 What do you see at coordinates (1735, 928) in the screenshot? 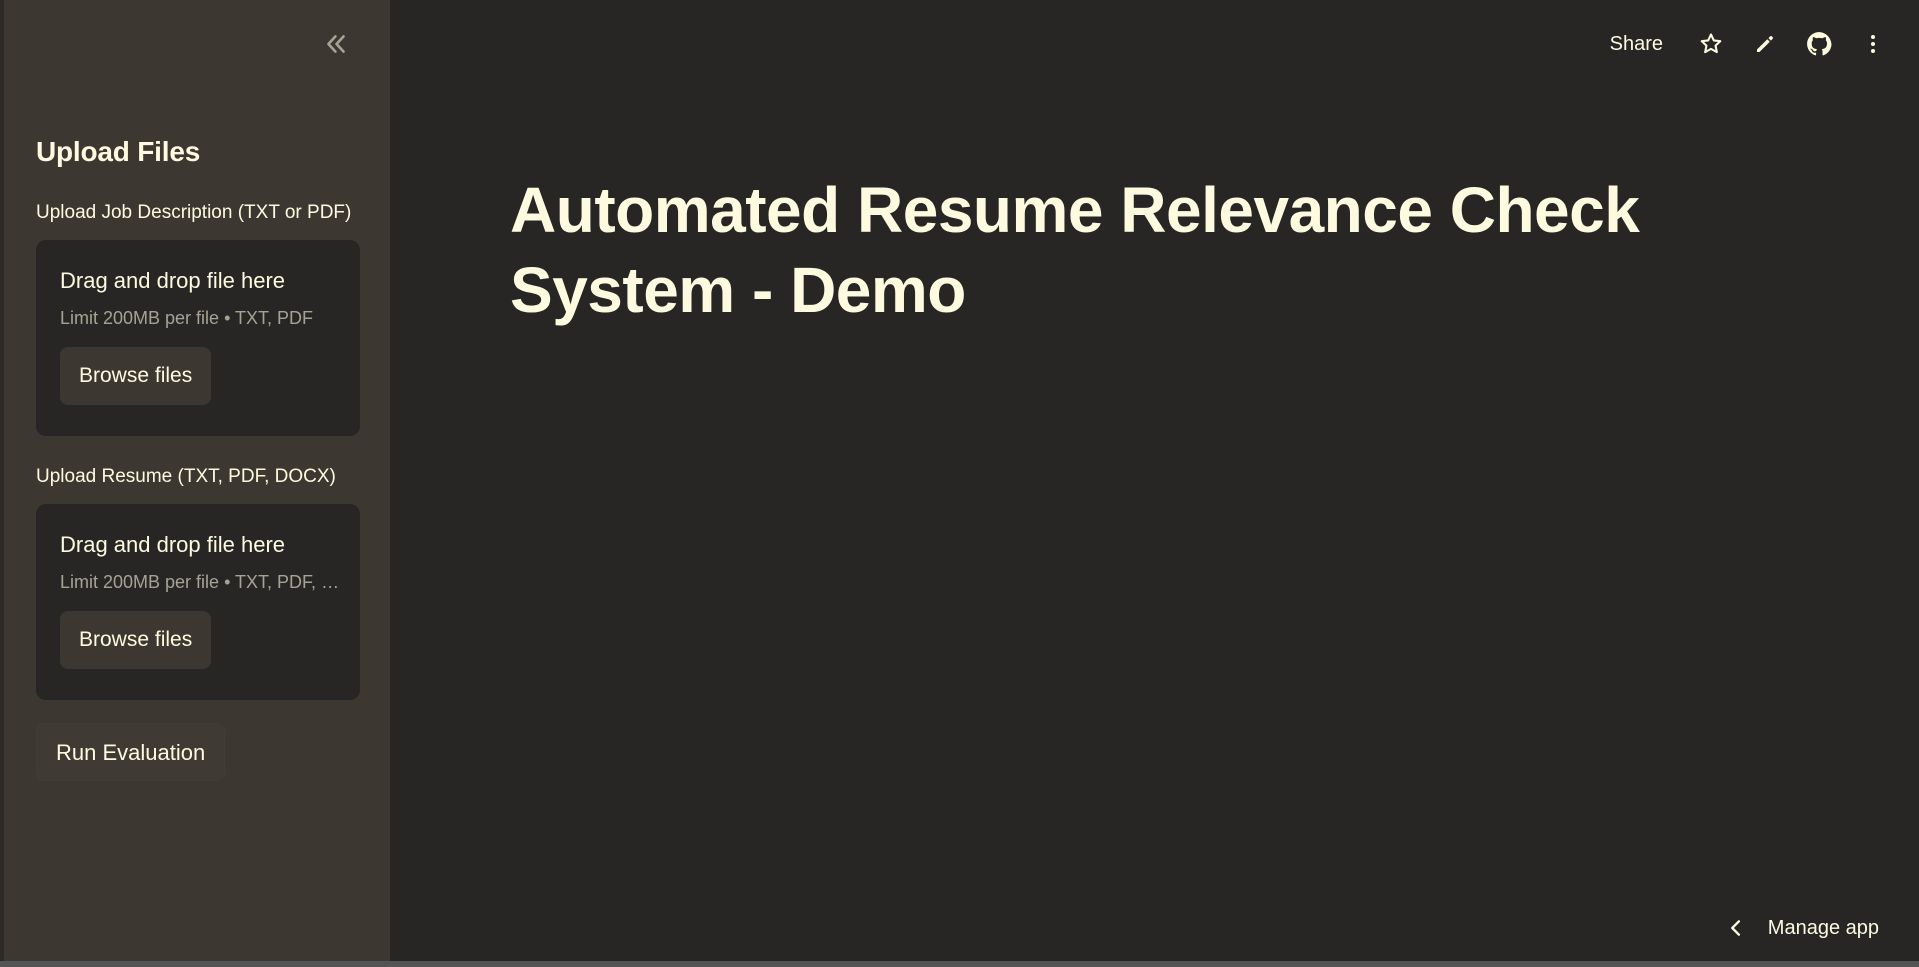
I see `chevron-left-icon` at bounding box center [1735, 928].